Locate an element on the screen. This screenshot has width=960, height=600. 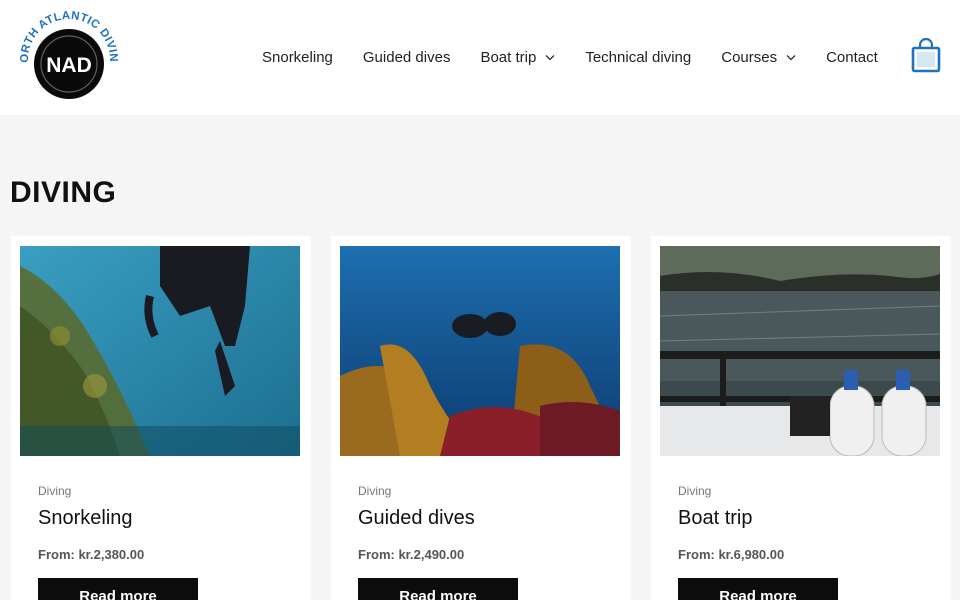
nav-item-snorkeling: Snorkeling is located at coordinates (297, 57).